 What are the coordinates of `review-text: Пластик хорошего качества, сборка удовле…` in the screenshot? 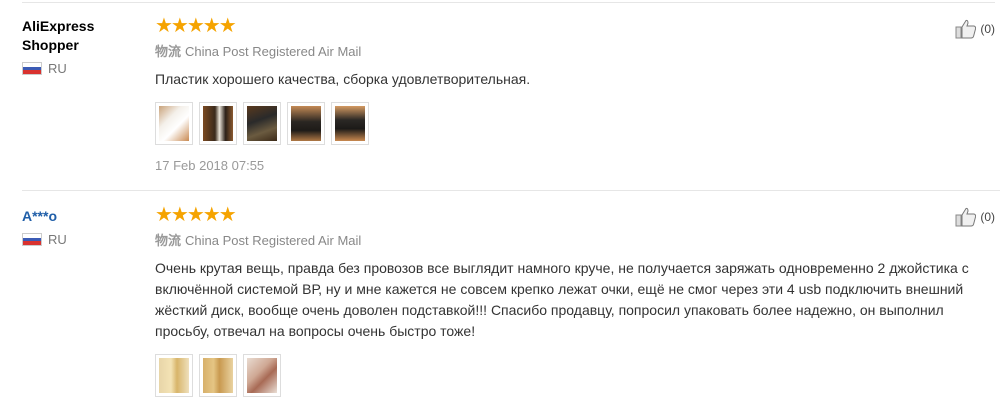 It's located at (343, 79).